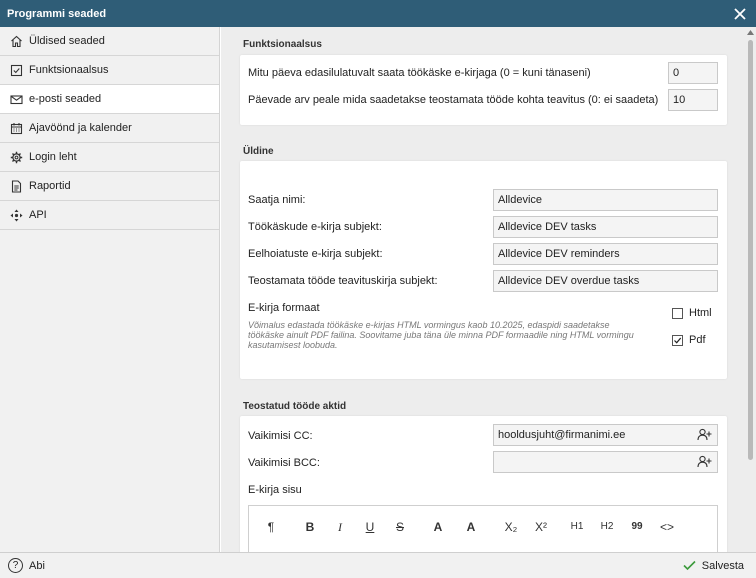 The height and width of the screenshot is (578, 756). What do you see at coordinates (689, 565) in the screenshot?
I see `checkmark-icon` at bounding box center [689, 565].